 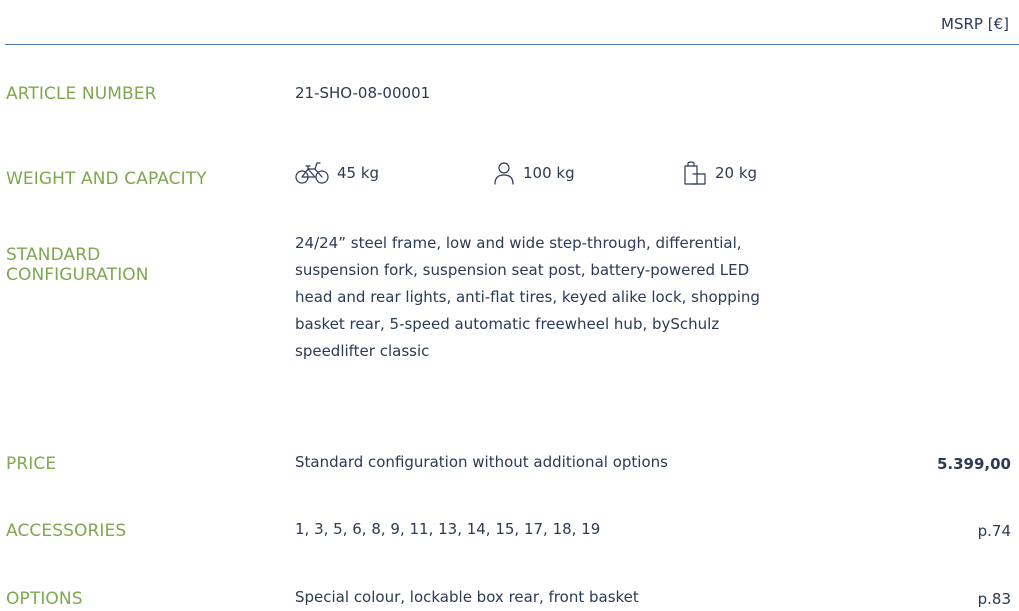 What do you see at coordinates (44, 599) in the screenshot?
I see `options-label: OPTIONS` at bounding box center [44, 599].